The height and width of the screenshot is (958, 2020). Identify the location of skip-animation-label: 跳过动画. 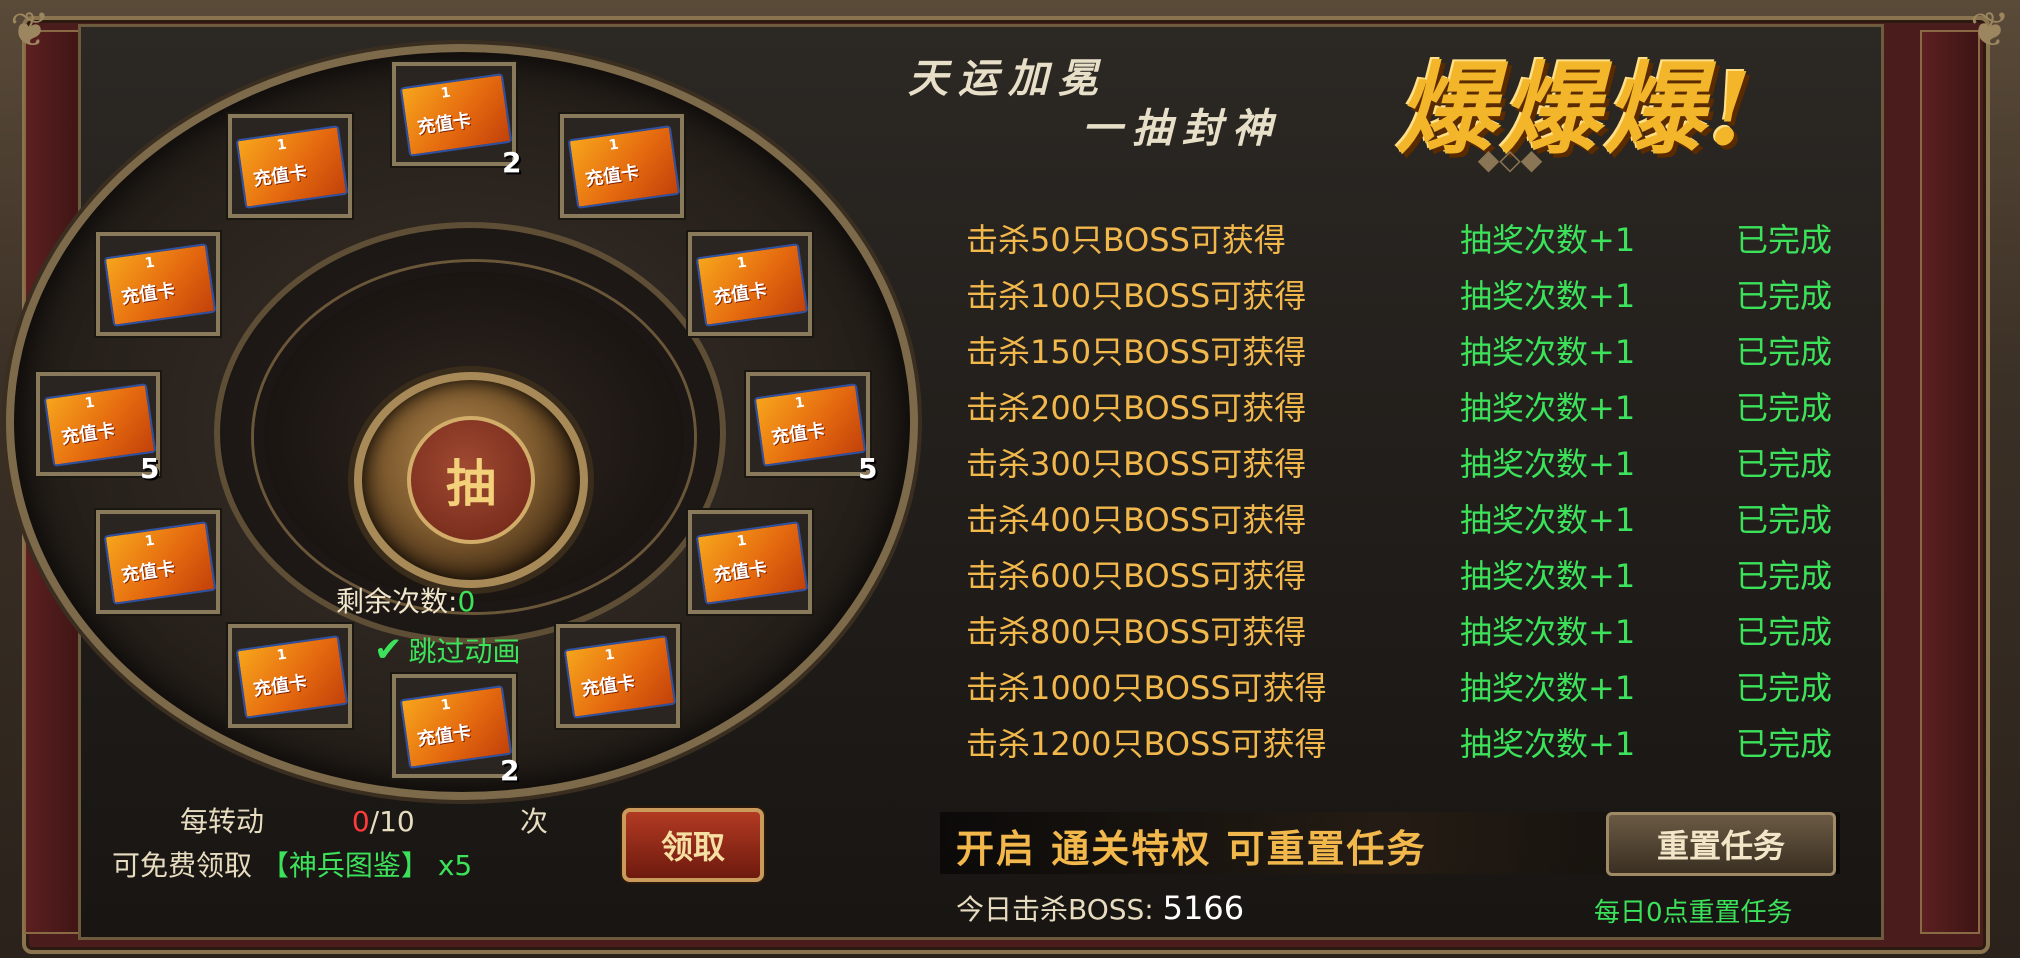
(464, 651).